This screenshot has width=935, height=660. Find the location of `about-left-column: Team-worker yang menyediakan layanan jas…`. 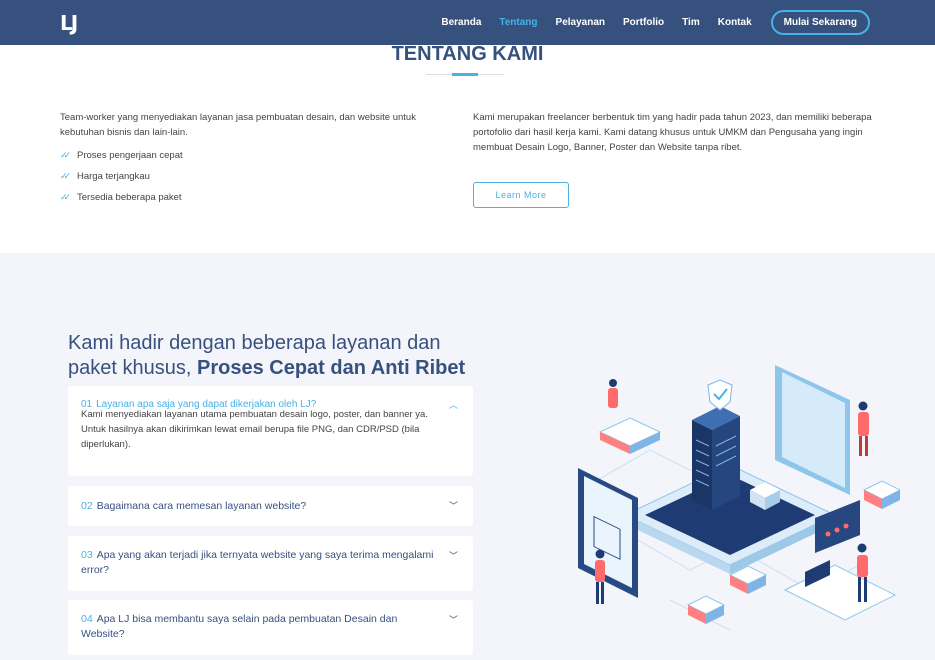

about-left-column: Team-worker yang menyediakan layanan jas… is located at coordinates (260, 159).